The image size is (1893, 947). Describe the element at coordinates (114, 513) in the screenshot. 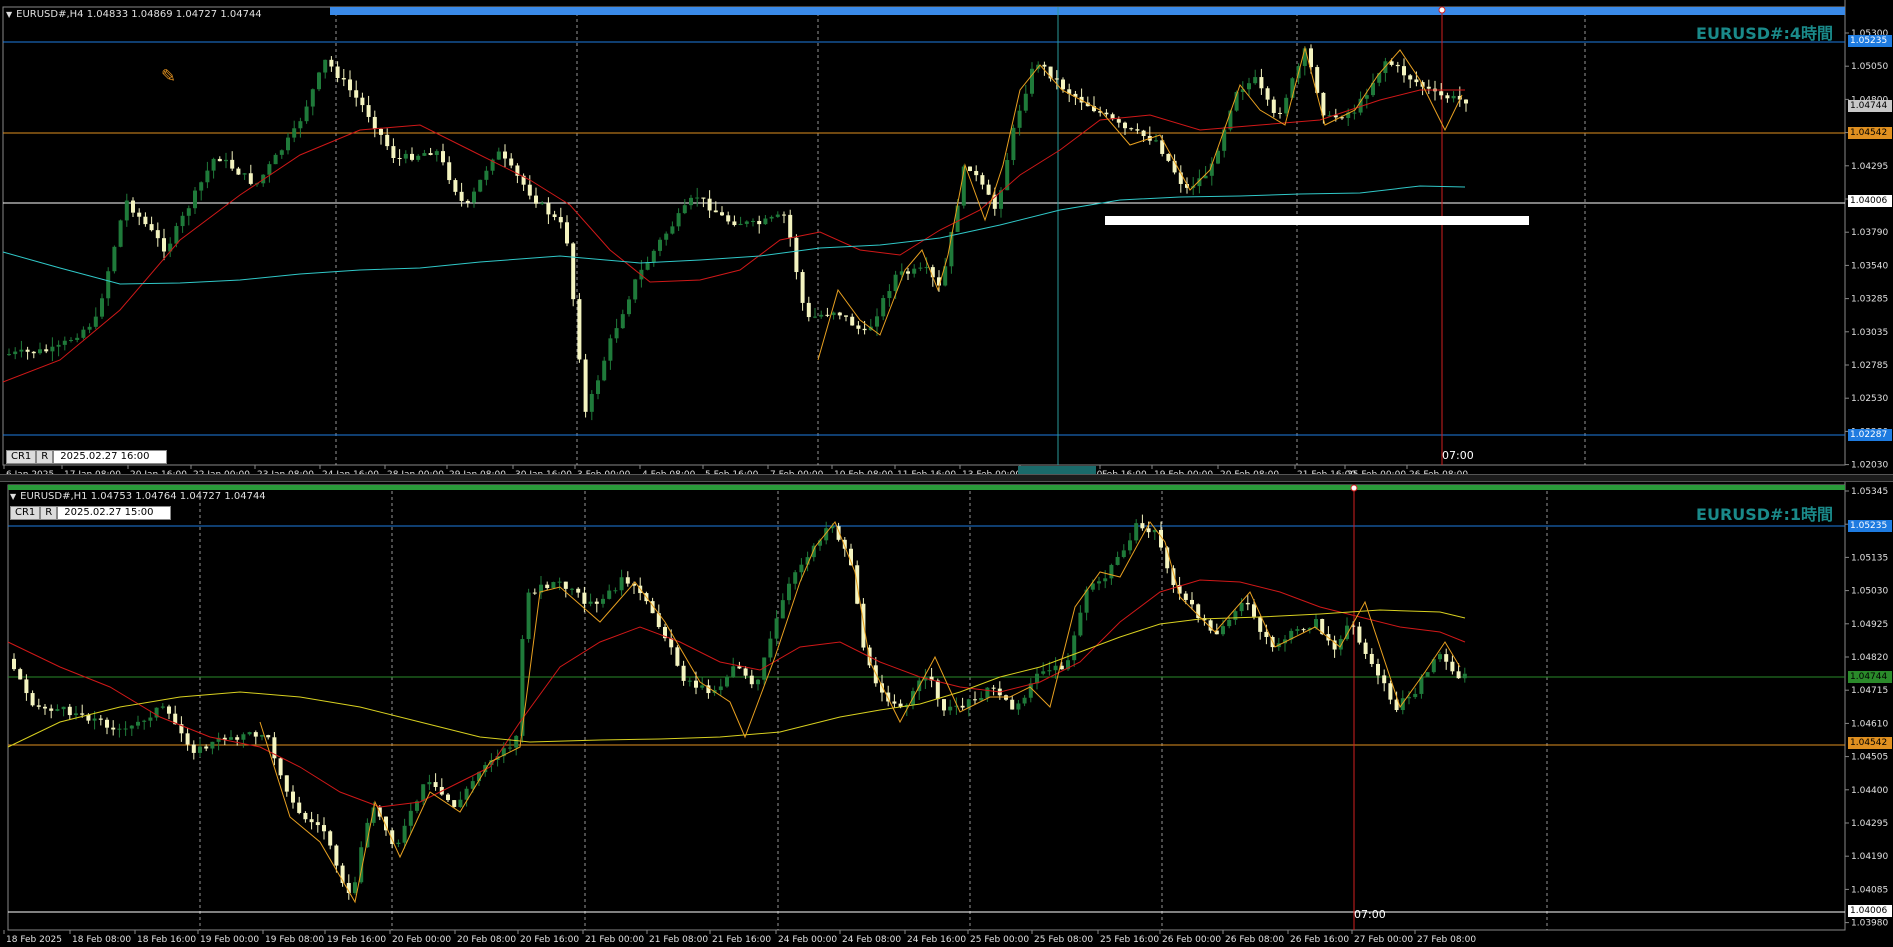

I see `cursor-date: 2025.02.27 15:00` at that location.